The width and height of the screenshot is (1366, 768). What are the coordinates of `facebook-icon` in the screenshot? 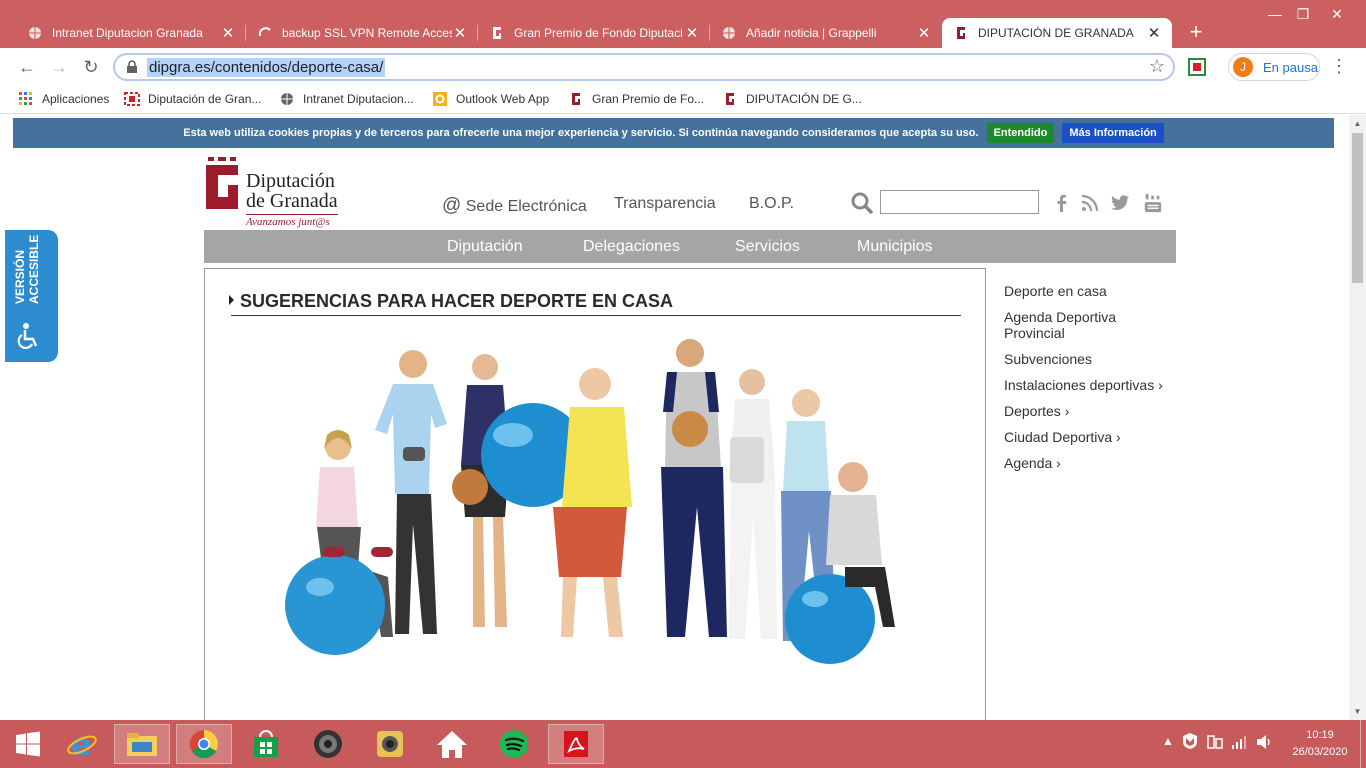 It's located at (1062, 203).